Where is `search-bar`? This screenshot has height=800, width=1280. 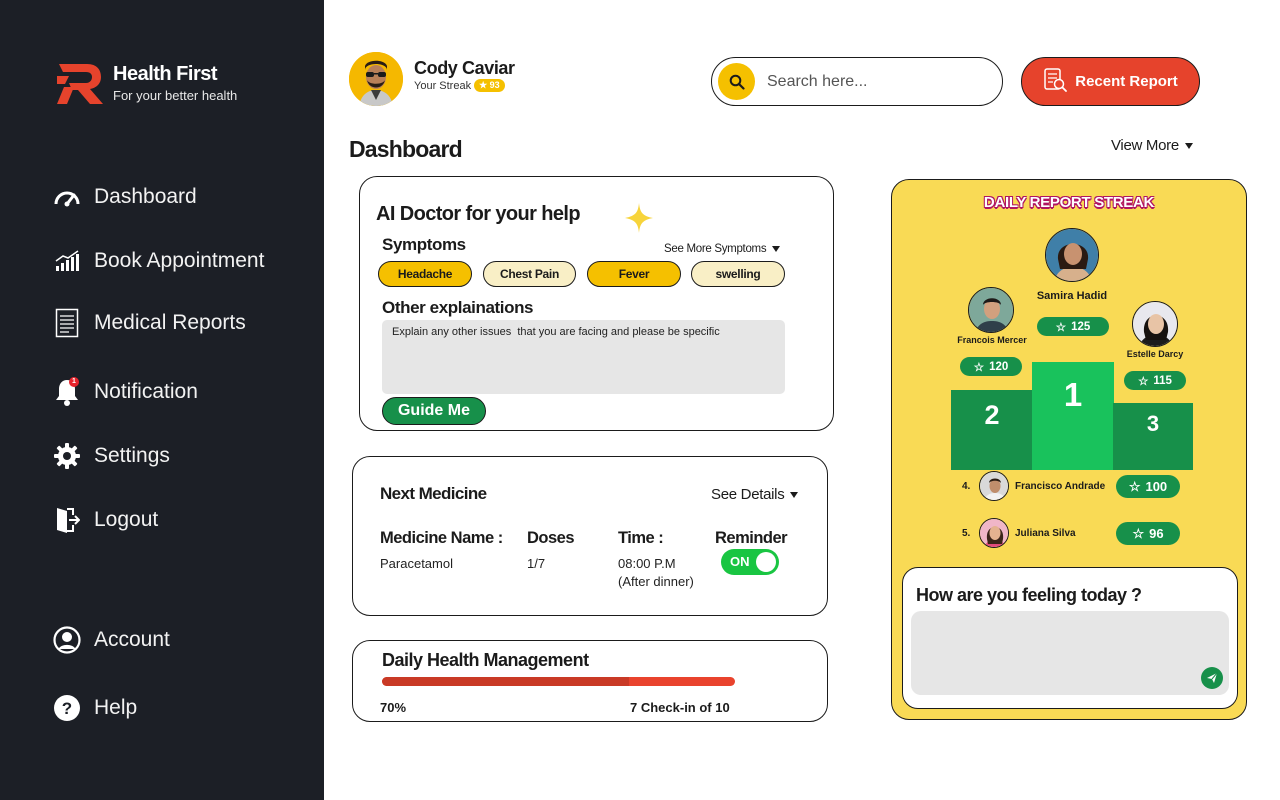
search-bar is located at coordinates (857, 81).